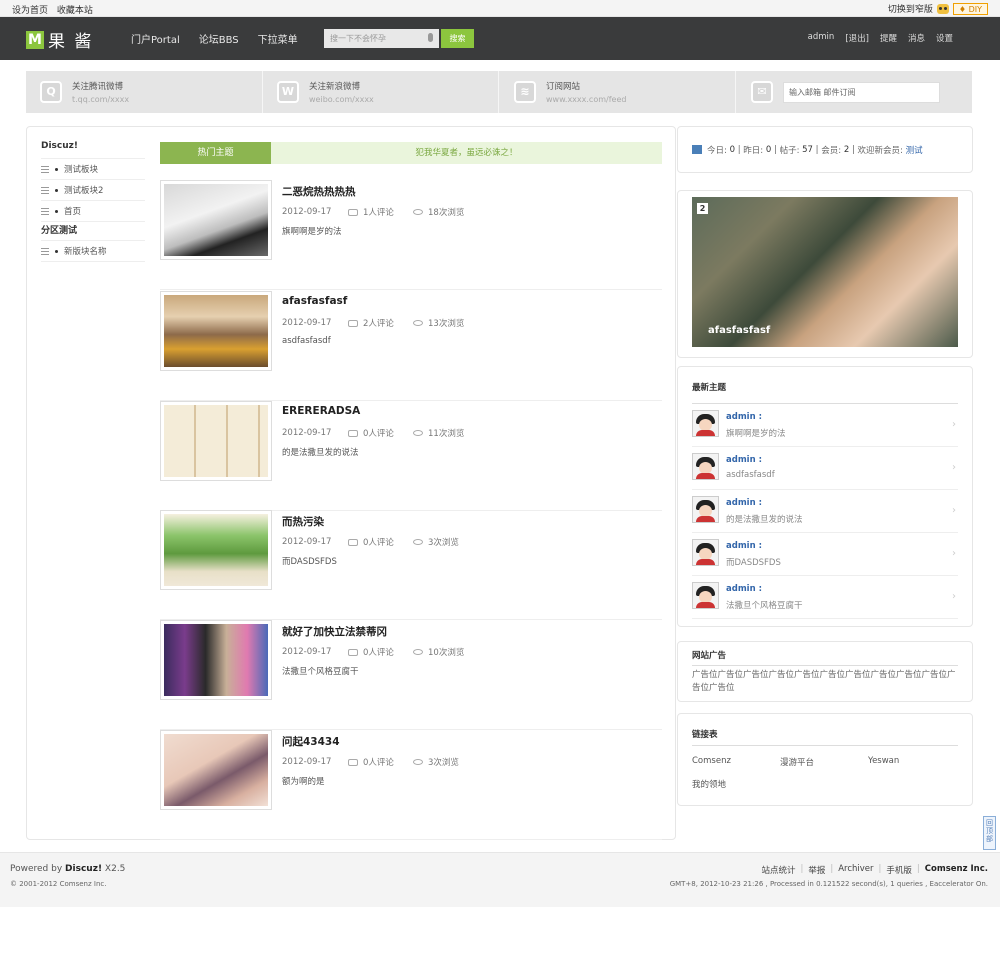 The image size is (1000, 963). Describe the element at coordinates (825, 468) in the screenshot. I see `list-item: admin : asdfasfasdf ›` at that location.